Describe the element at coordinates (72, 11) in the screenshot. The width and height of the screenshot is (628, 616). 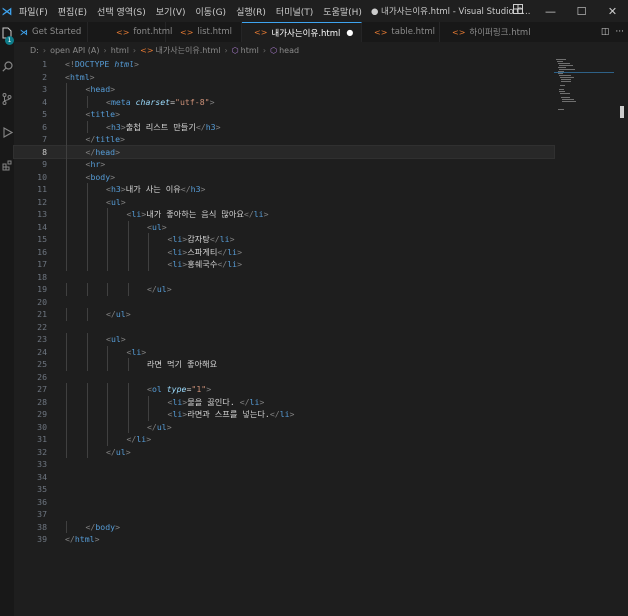
I see `menu-edit: 편집(E)` at that location.